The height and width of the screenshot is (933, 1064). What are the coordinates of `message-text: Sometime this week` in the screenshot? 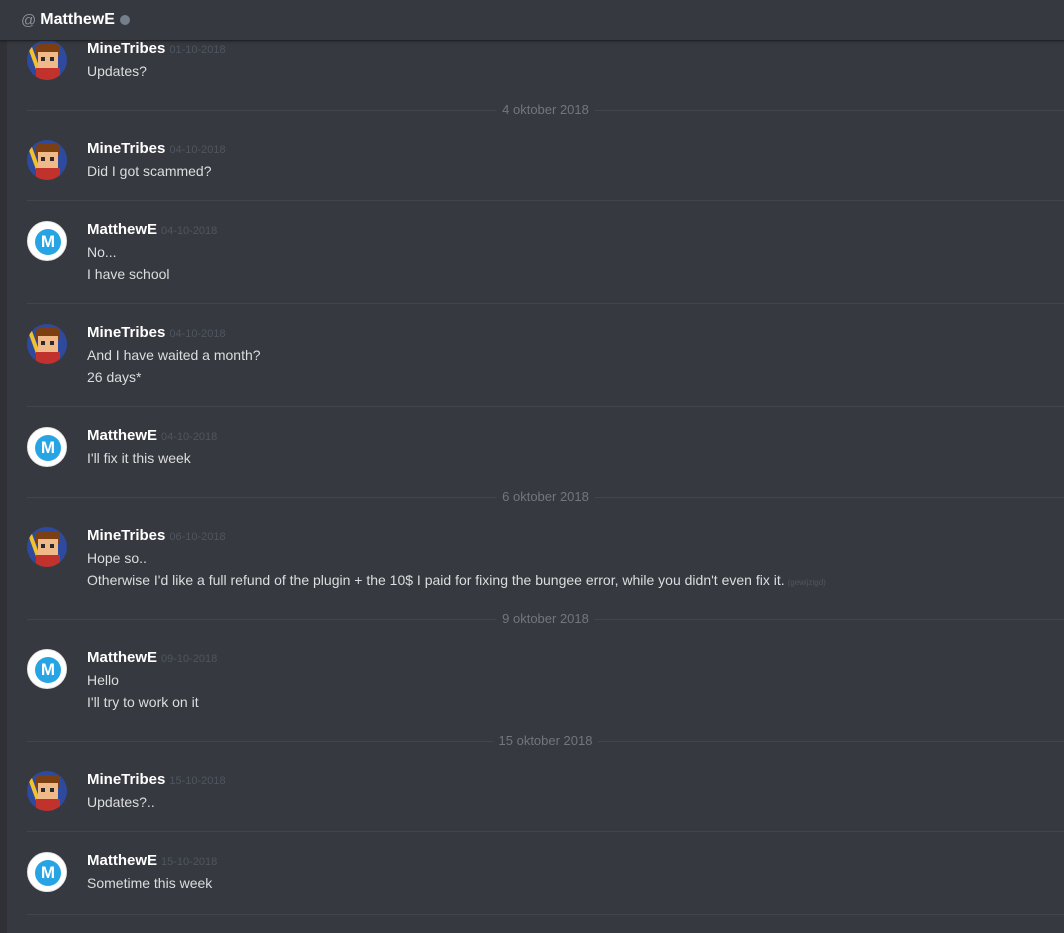 It's located at (150, 883).